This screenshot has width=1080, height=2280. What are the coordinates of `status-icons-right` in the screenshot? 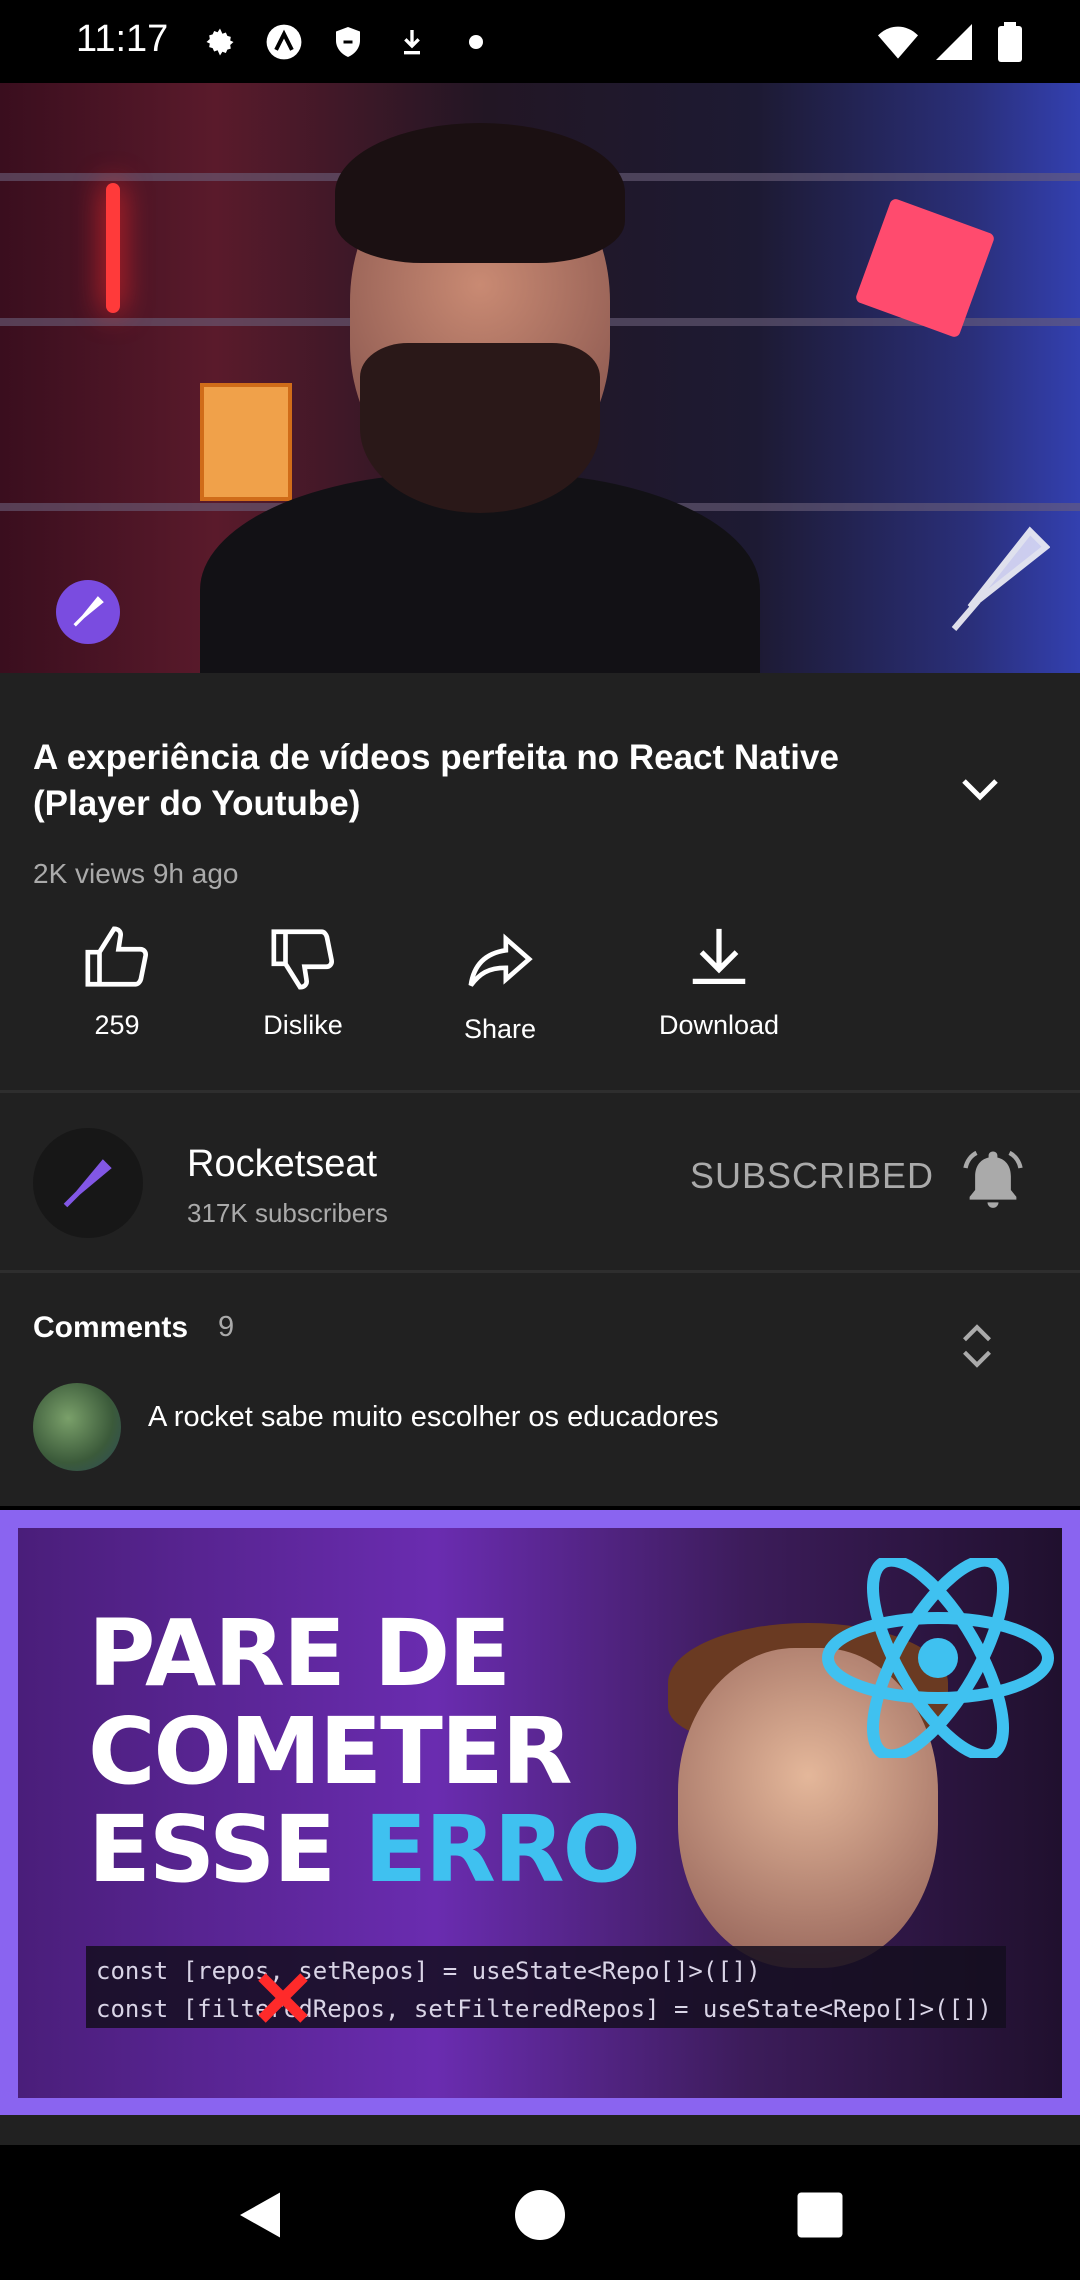 It's located at (954, 42).